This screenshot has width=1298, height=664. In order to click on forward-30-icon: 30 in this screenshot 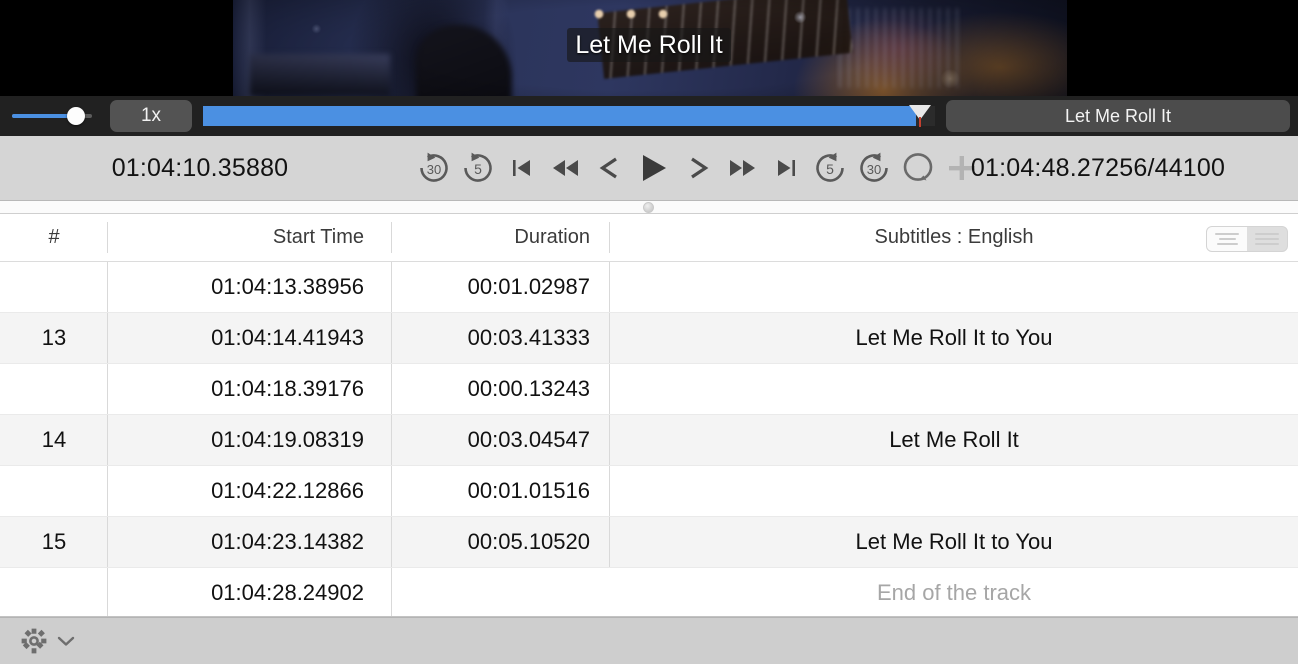, I will do `click(874, 167)`.